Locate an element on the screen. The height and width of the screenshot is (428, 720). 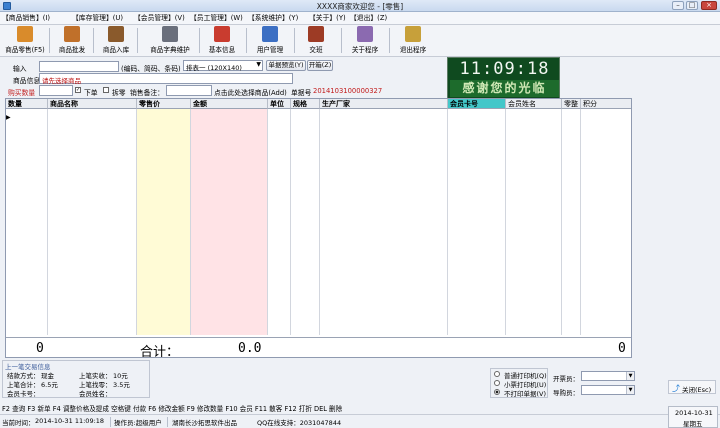
user-management-button: 用户管理 is located at coordinates (270, 41).